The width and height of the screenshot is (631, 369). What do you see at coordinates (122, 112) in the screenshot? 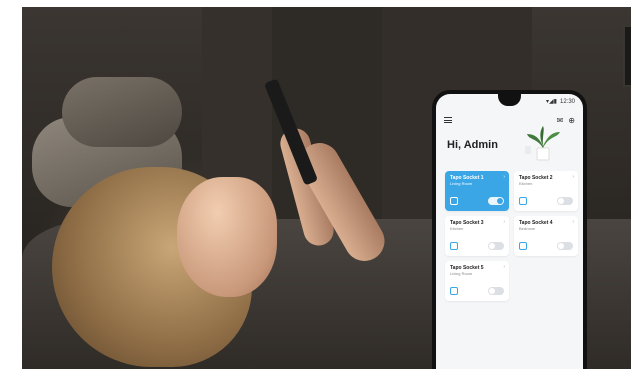
I see `pillow` at bounding box center [122, 112].